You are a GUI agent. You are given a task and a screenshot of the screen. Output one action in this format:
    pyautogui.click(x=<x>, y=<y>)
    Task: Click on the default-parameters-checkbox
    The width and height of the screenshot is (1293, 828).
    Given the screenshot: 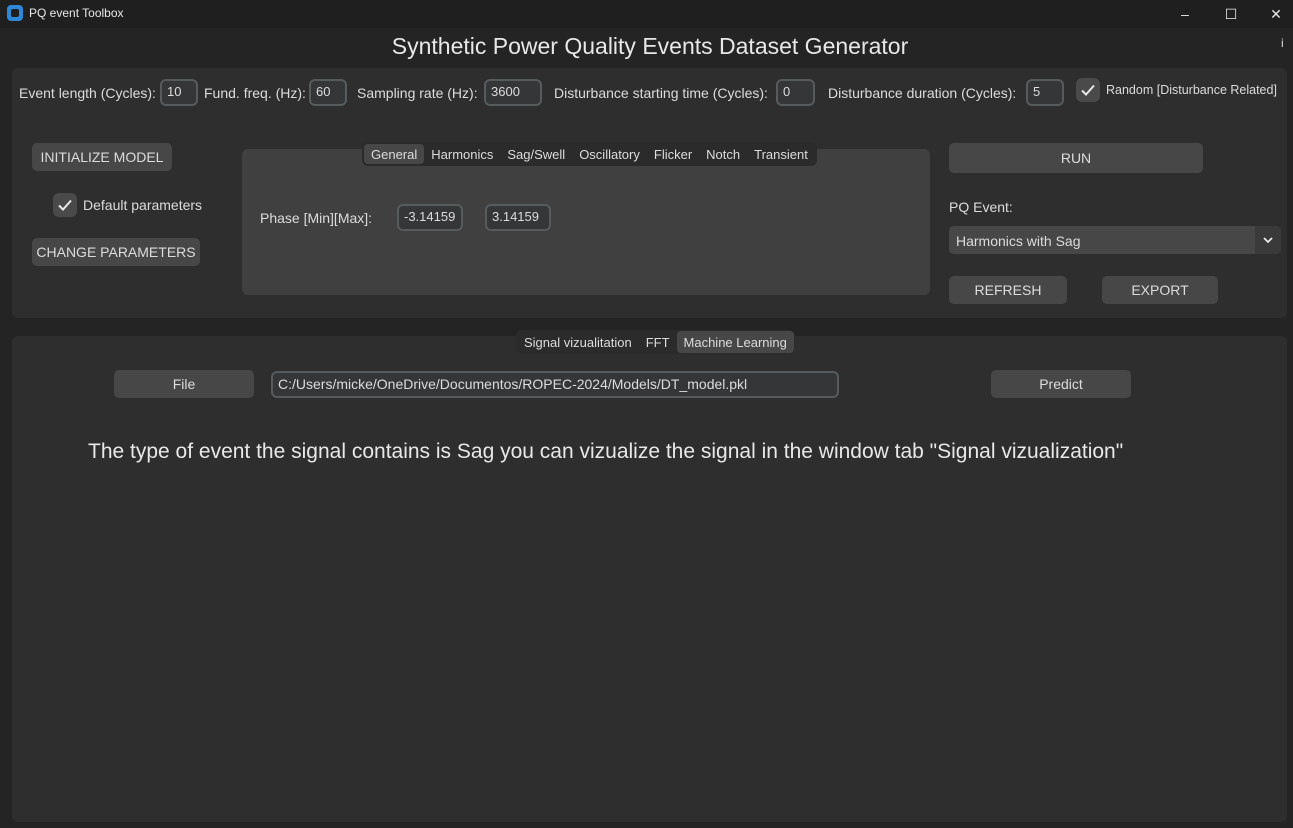 What is the action you would take?
    pyautogui.click(x=65, y=205)
    